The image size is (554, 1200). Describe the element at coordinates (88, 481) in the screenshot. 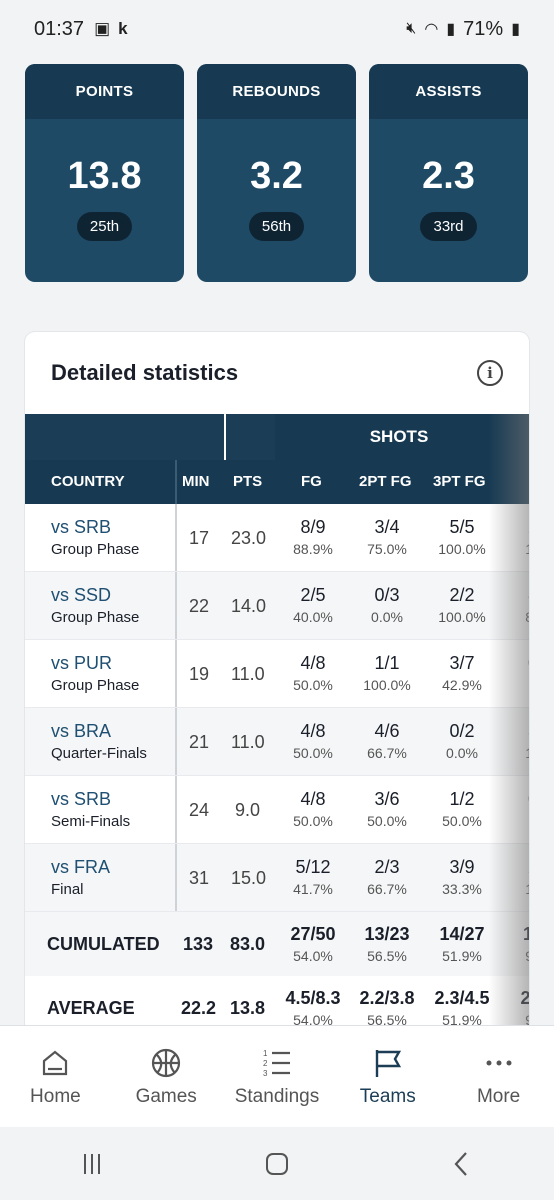

I see `col-country: COUNTRY` at that location.